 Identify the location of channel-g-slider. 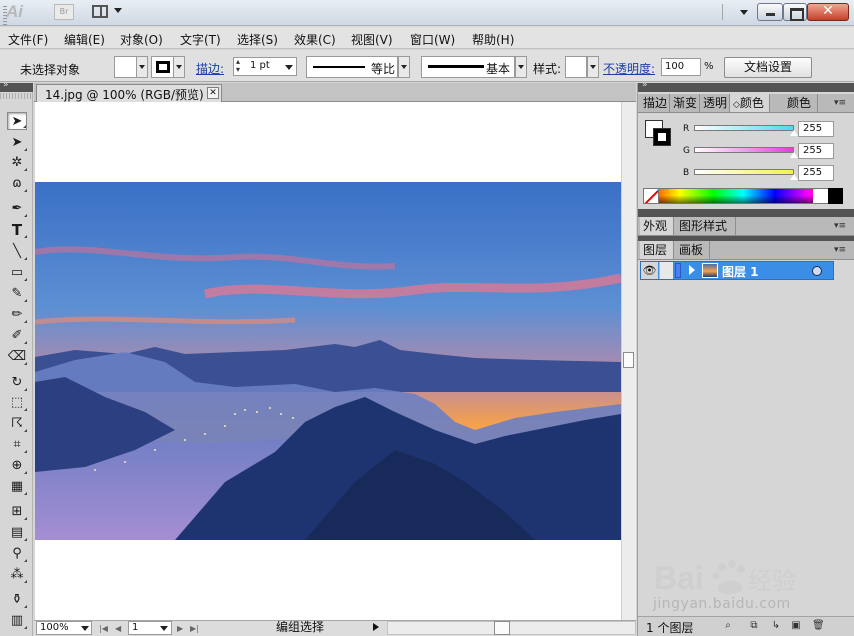
(744, 150).